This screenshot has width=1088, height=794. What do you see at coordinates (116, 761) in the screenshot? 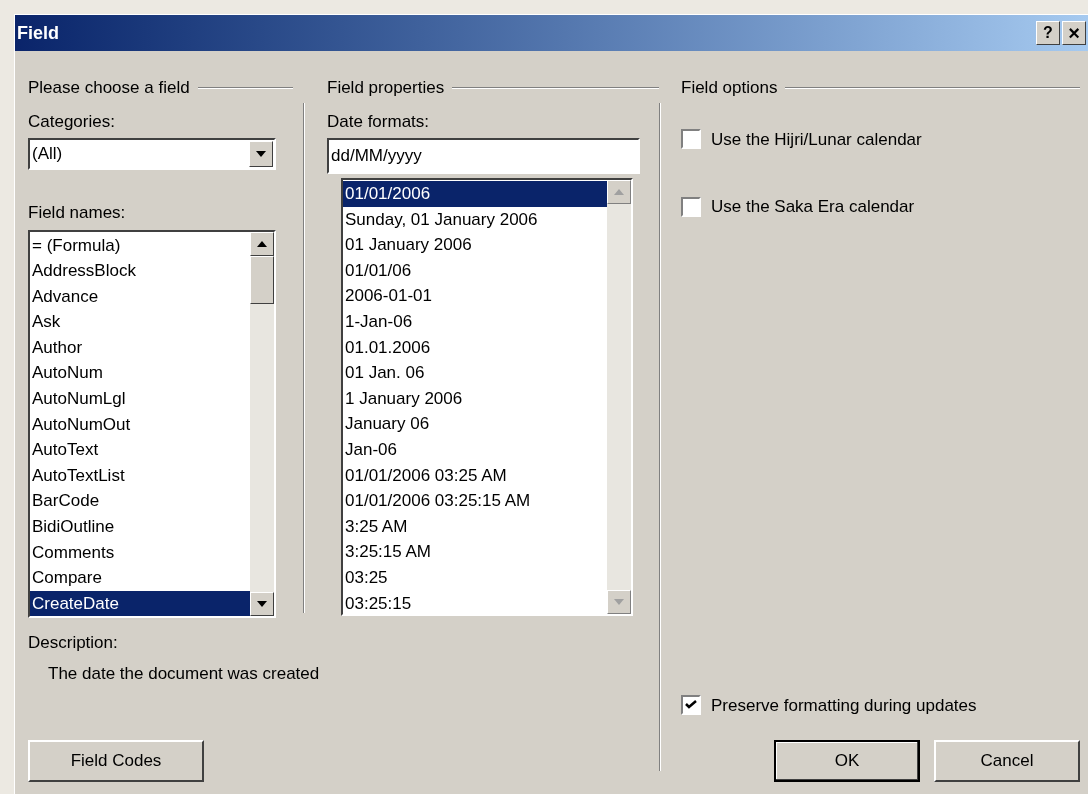
I see `field-codes-button: Field Codes` at bounding box center [116, 761].